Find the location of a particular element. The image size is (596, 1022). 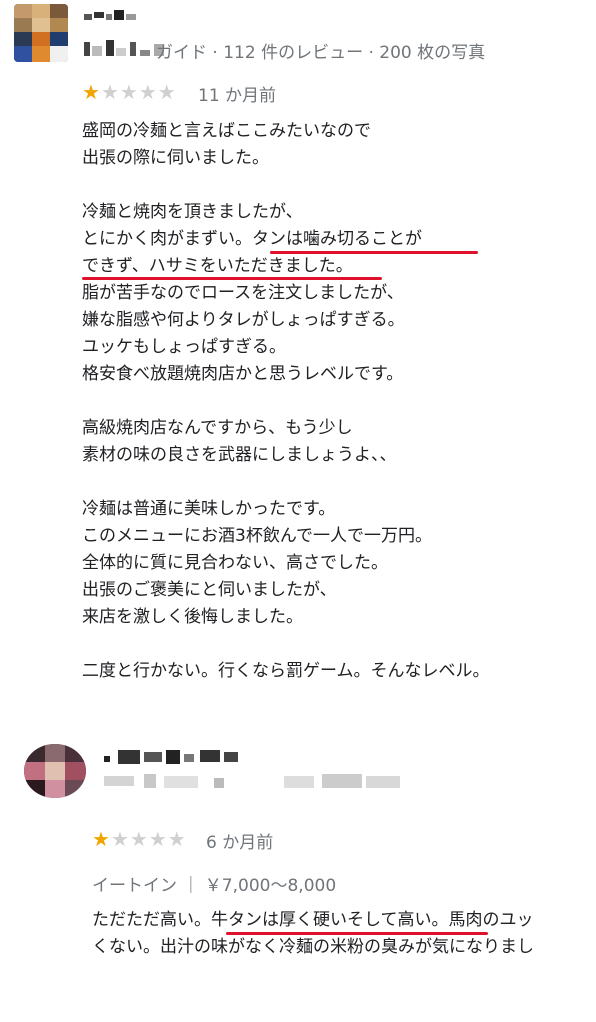

review-line: 冷麺と焼肉を頂きましたが、 is located at coordinates (192, 212).